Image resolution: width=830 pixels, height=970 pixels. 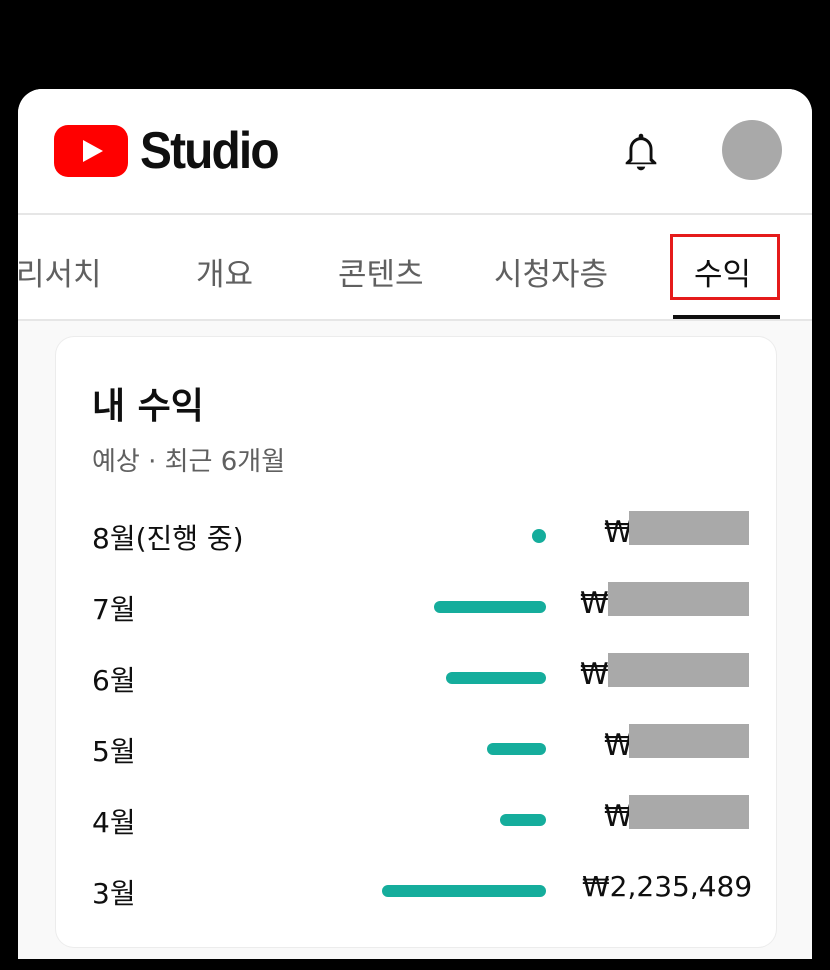 I want to click on logo-text: Studio, so click(x=210, y=151).